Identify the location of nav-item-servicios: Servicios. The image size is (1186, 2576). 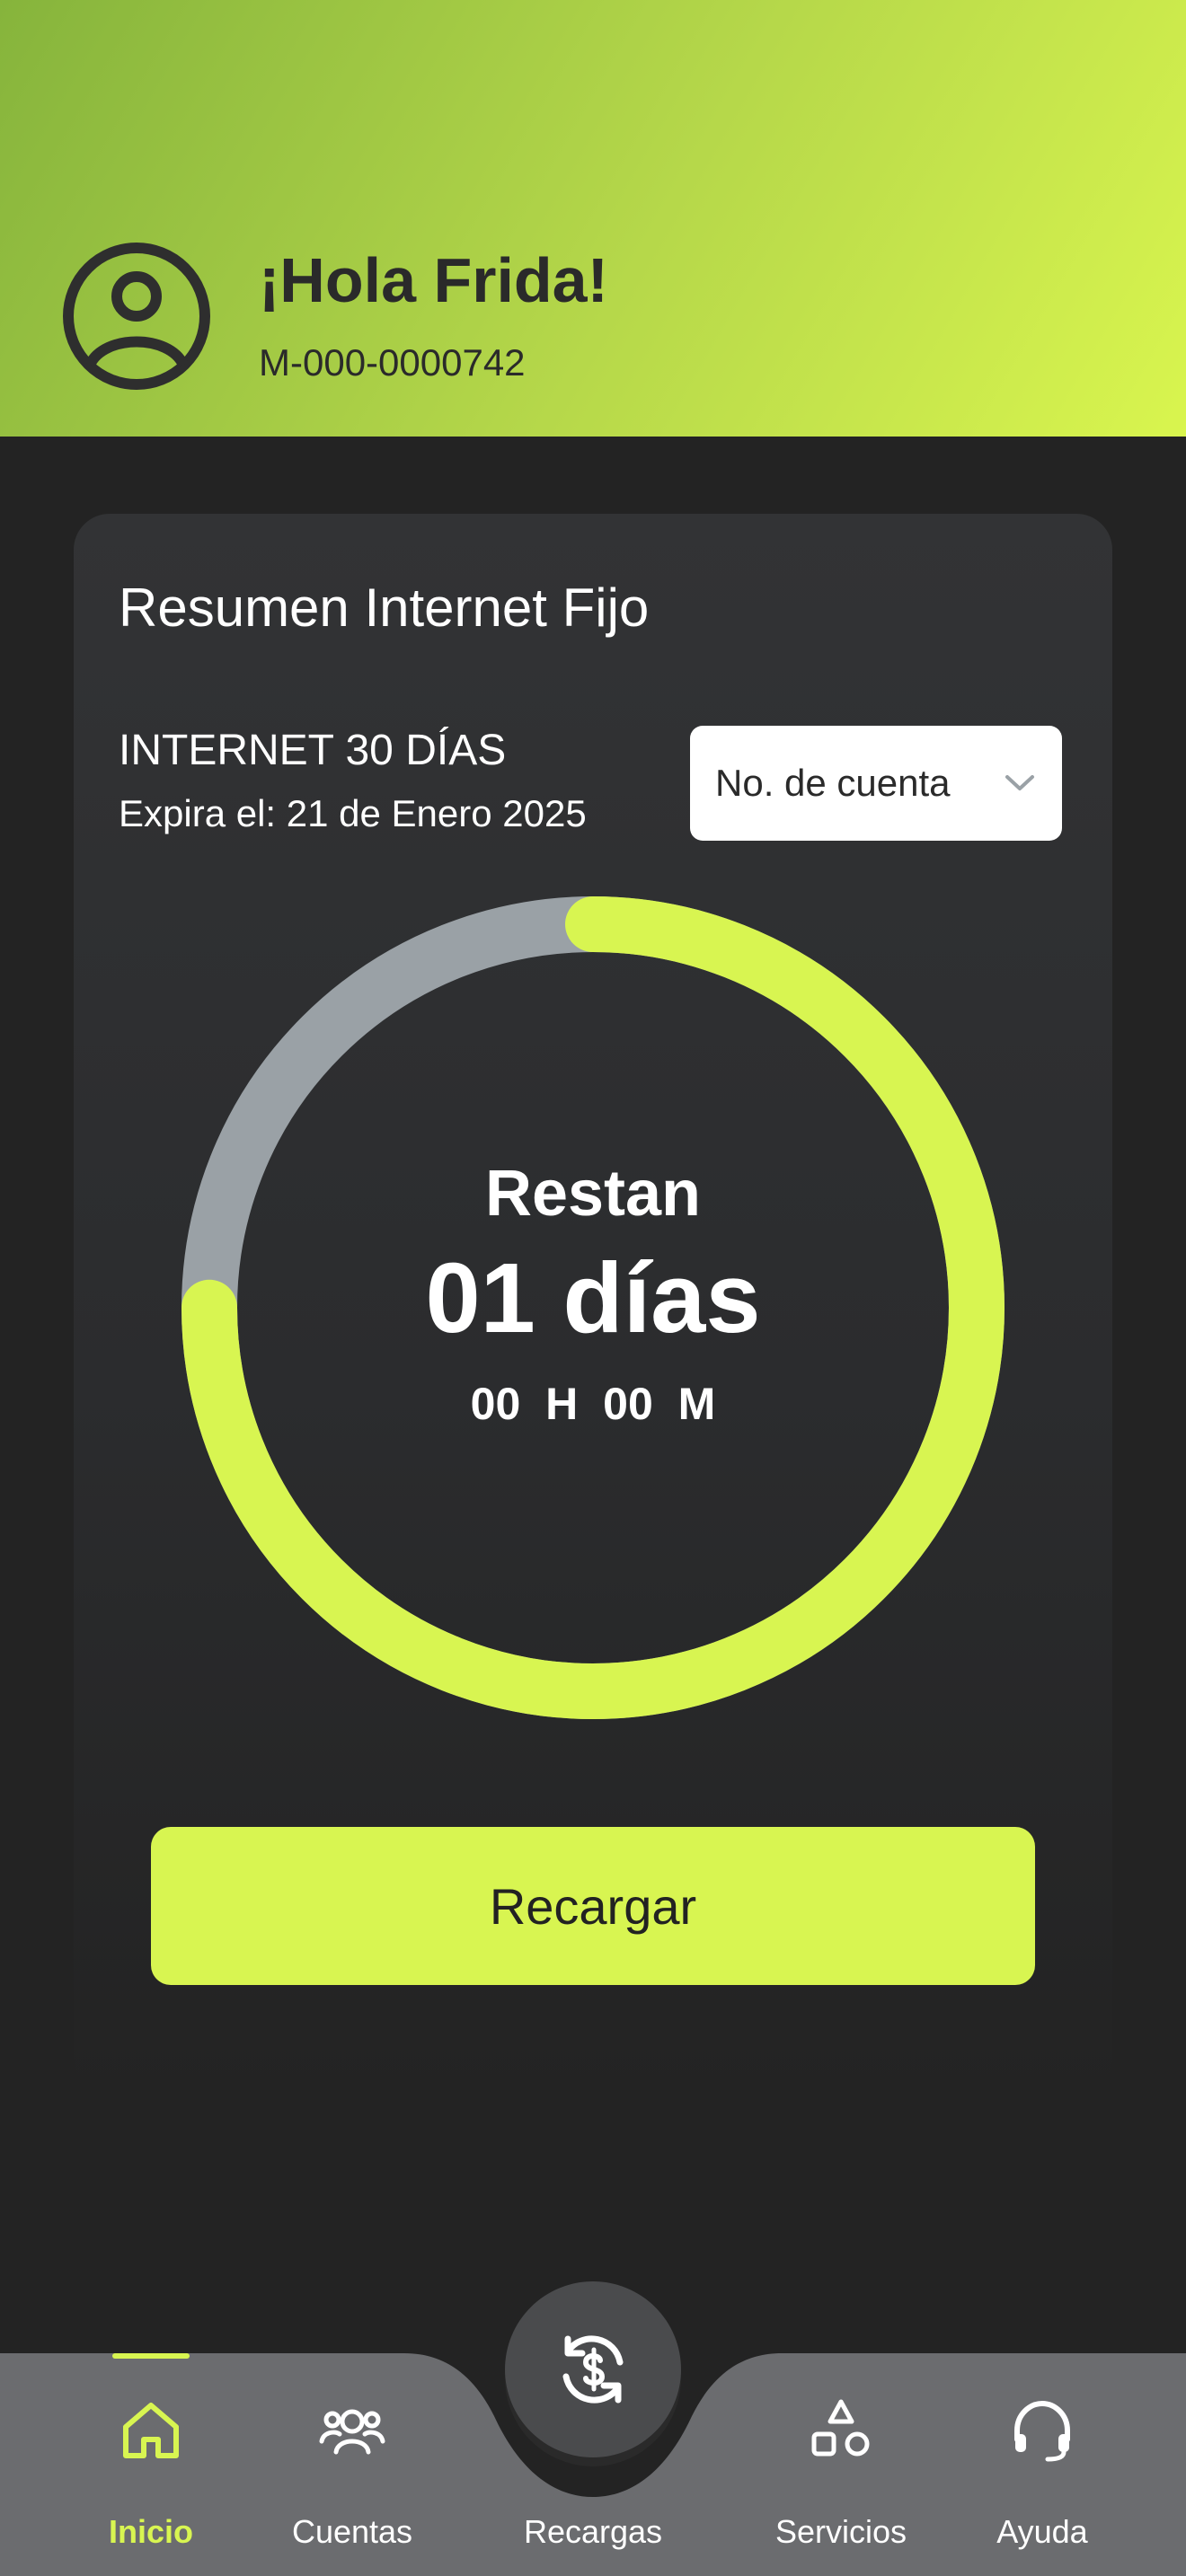
(841, 2428).